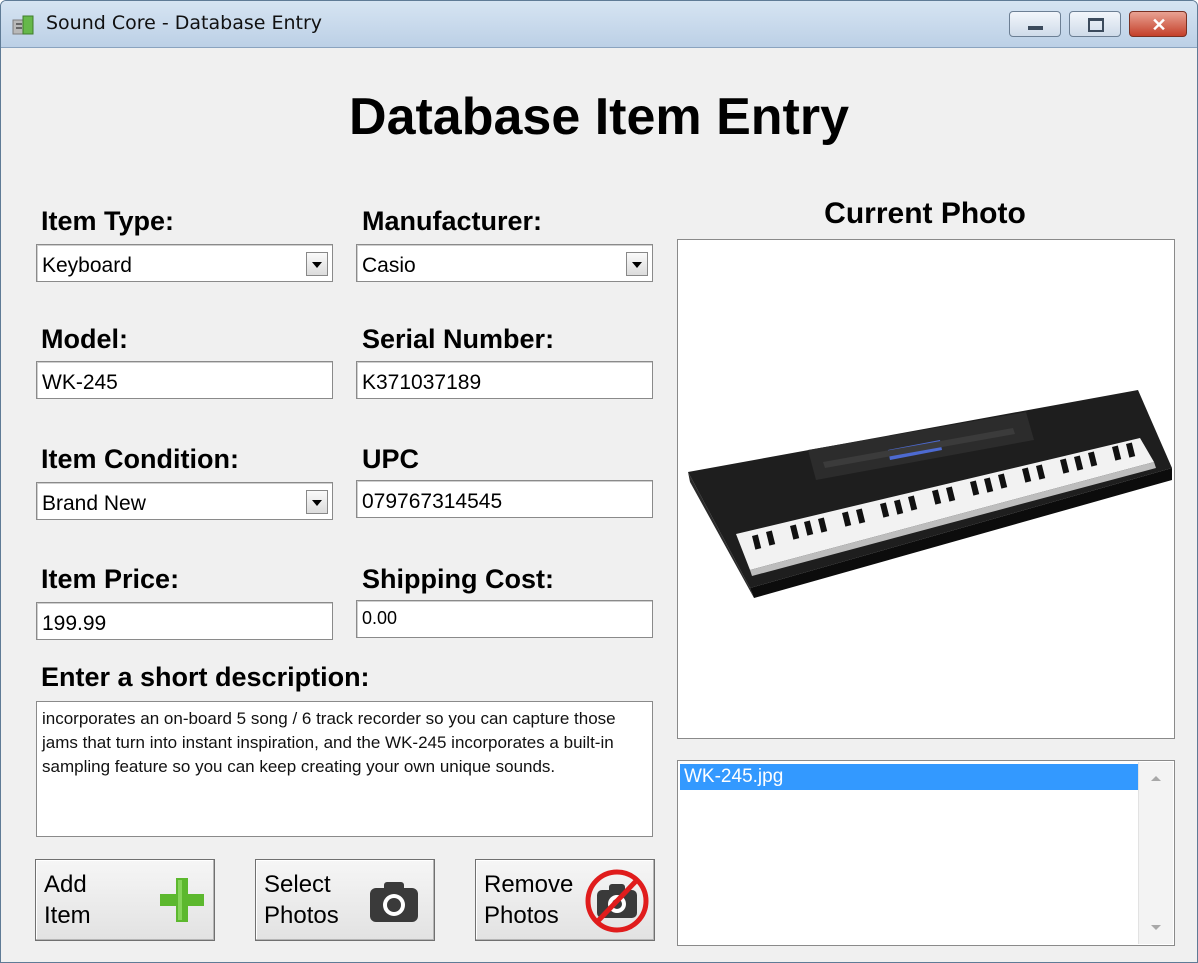  I want to click on window-title: Sound Core - Database Entry, so click(184, 23).